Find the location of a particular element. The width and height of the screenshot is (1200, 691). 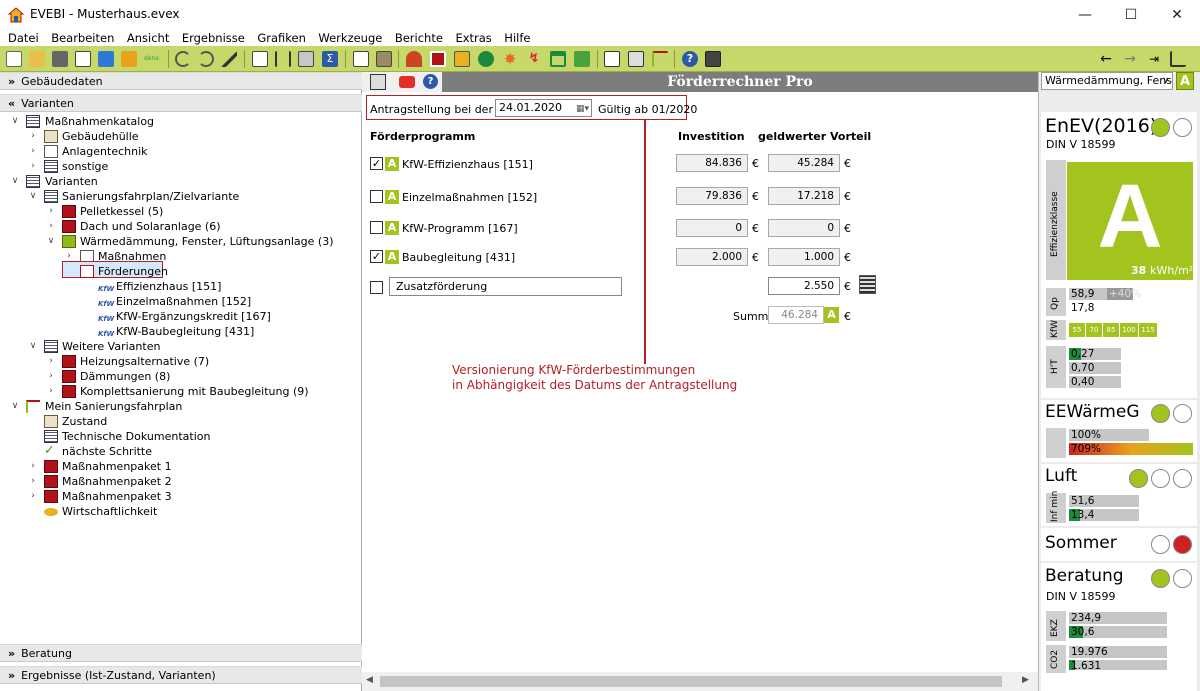

tree-item: KfW-Baubegleitung [431] is located at coordinates (185, 331).